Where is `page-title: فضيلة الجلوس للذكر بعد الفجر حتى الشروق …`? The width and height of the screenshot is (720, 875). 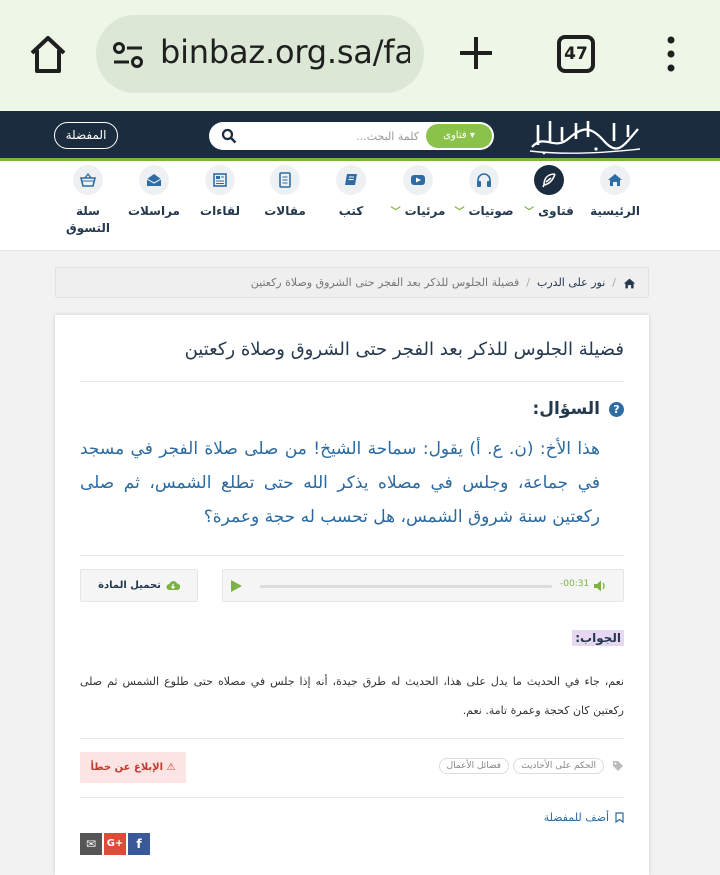
page-title: فضيلة الجلوس للذكر بعد الفجر حتى الشروق … is located at coordinates (404, 349).